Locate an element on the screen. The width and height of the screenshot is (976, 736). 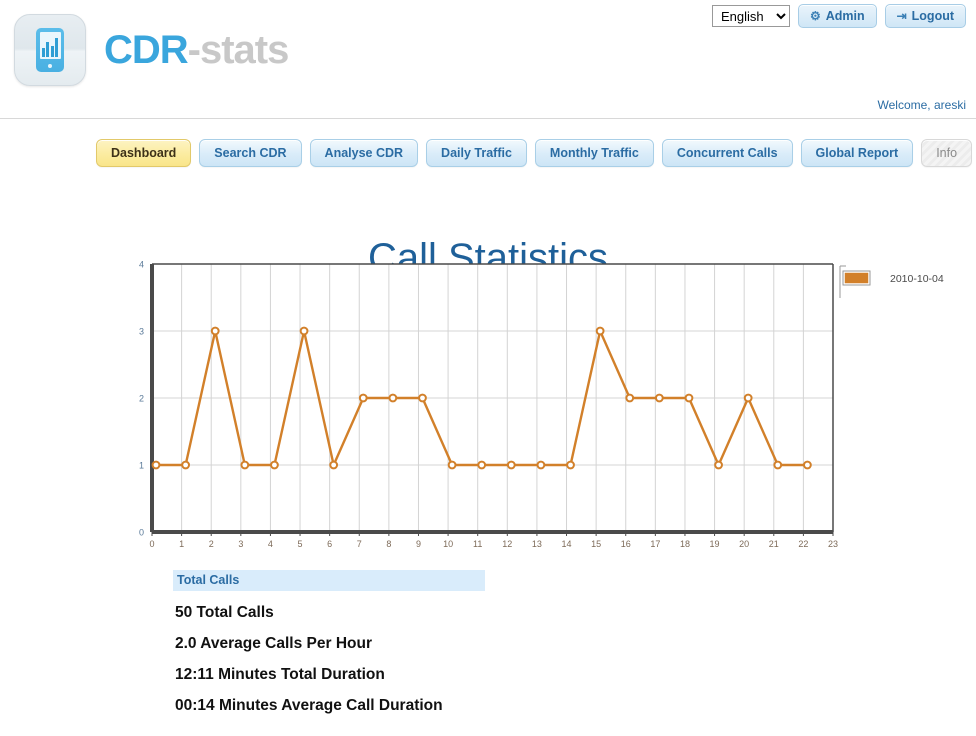
svg-text: 14 is located at coordinates (567, 544).